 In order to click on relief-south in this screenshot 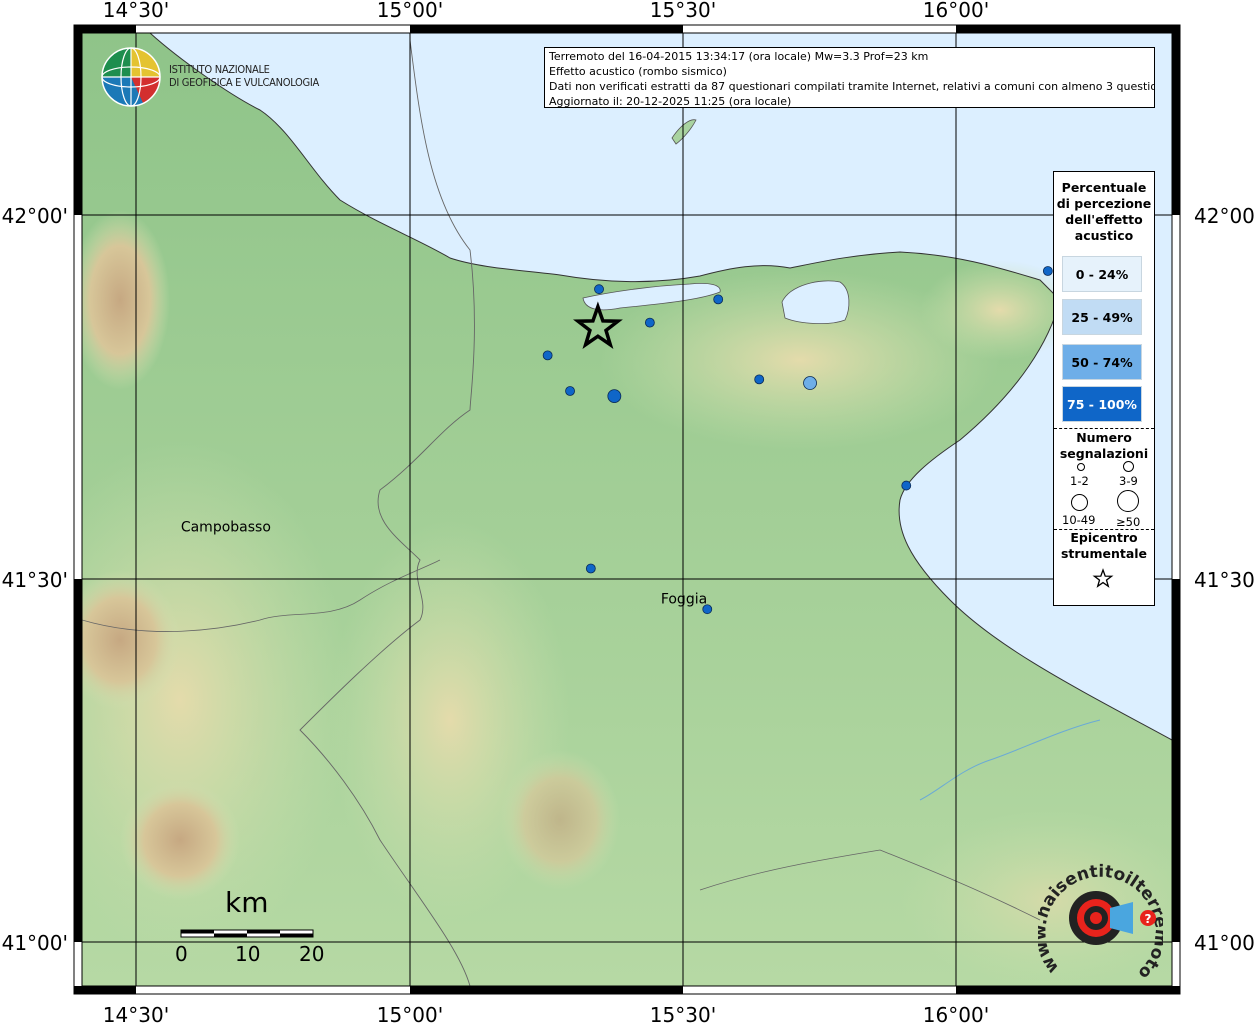, I will do `click(180, 840)`.